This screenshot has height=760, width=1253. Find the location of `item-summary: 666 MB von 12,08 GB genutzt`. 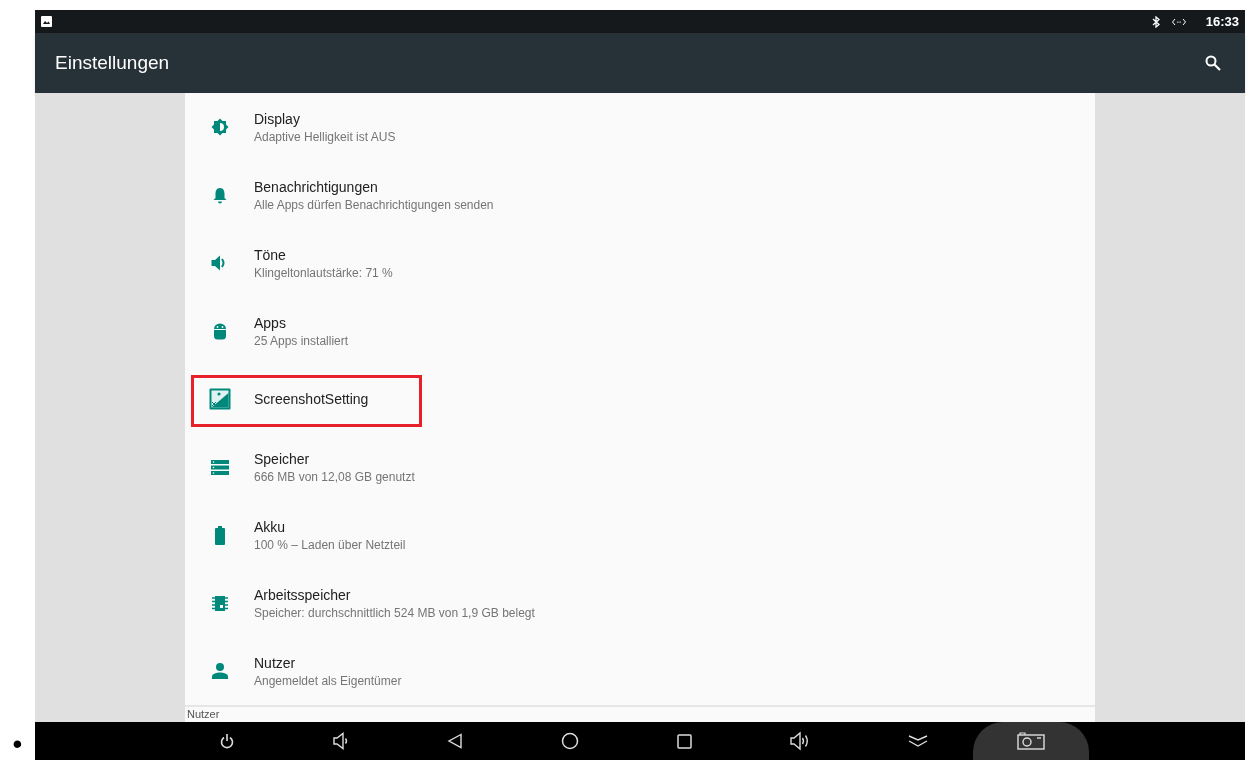

item-summary: 666 MB von 12,08 GB genutzt is located at coordinates (334, 476).